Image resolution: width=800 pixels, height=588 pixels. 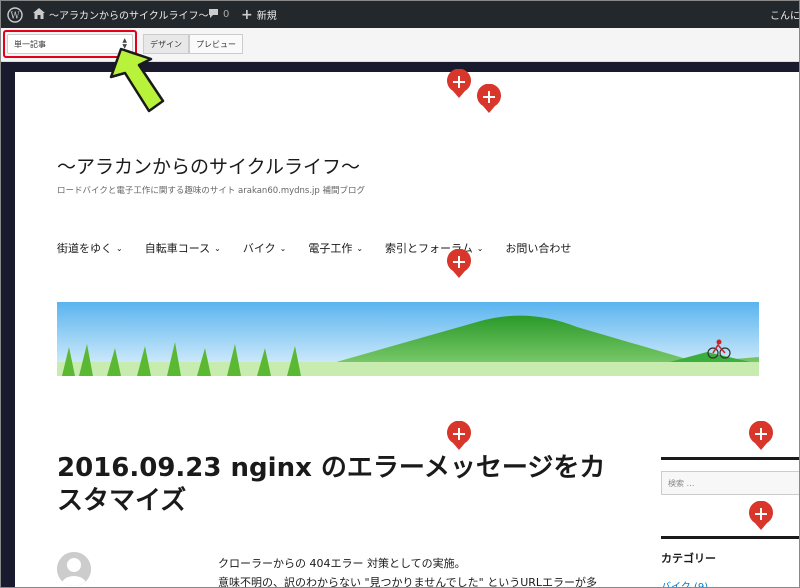 I want to click on admin-bar-new: + 新規, so click(x=259, y=14).